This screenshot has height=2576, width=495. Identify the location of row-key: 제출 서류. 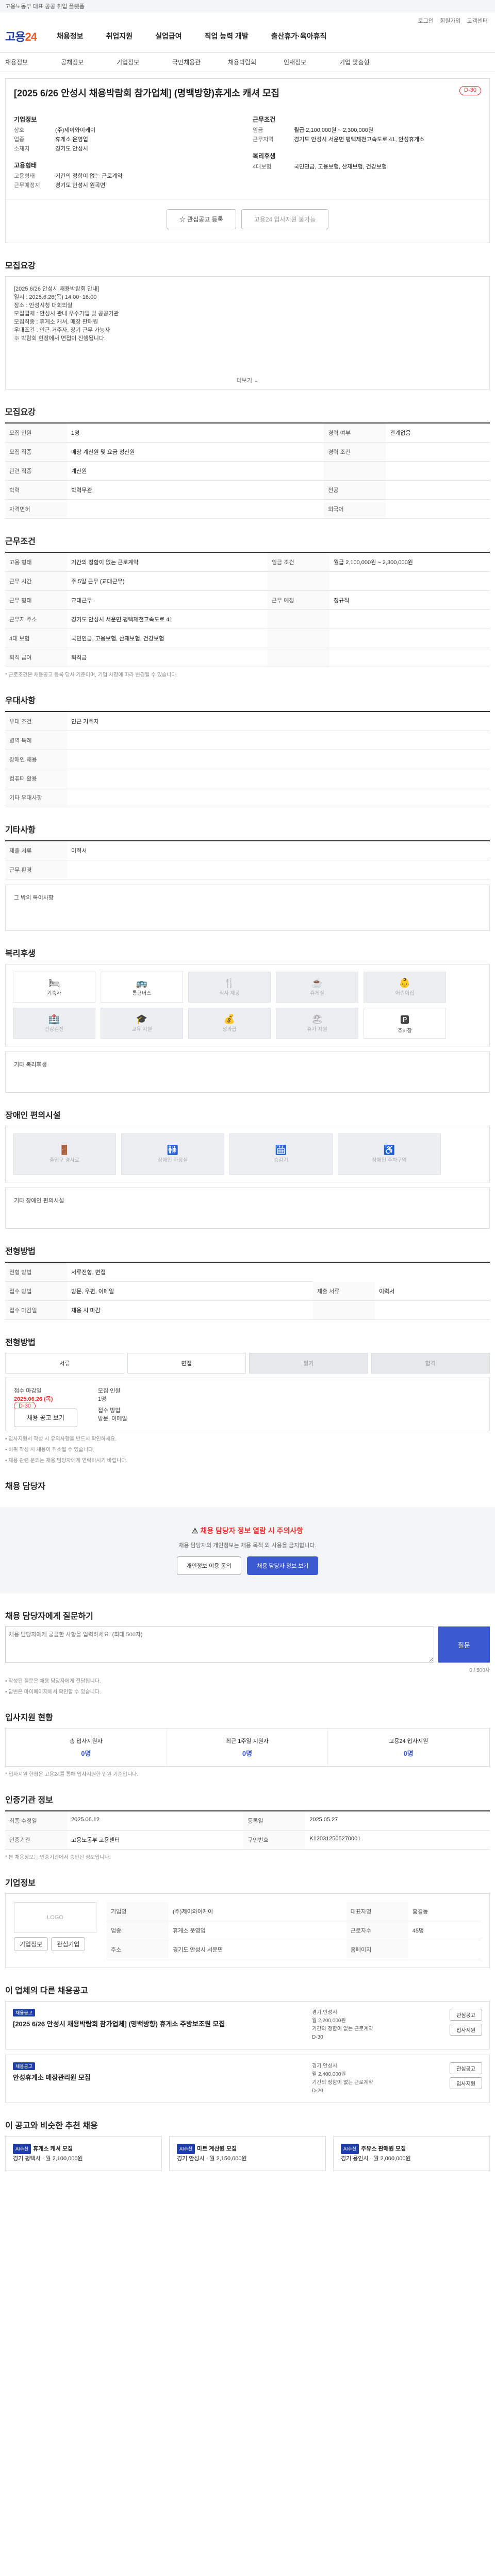
(344, 1291).